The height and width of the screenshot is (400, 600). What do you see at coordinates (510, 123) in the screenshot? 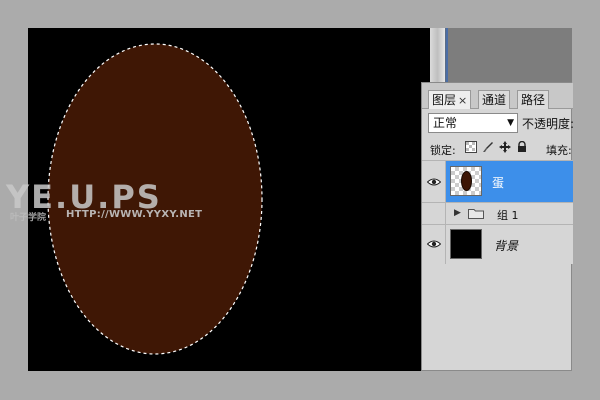
I see `chevron-down-icon: ▼` at bounding box center [510, 123].